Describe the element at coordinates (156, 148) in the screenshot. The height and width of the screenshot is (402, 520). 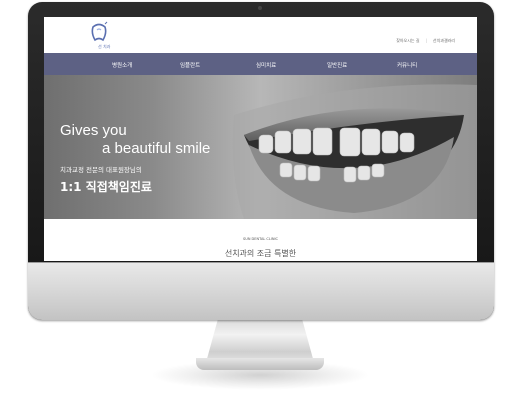
I see `hero-title-line2: a beautiful smile` at that location.